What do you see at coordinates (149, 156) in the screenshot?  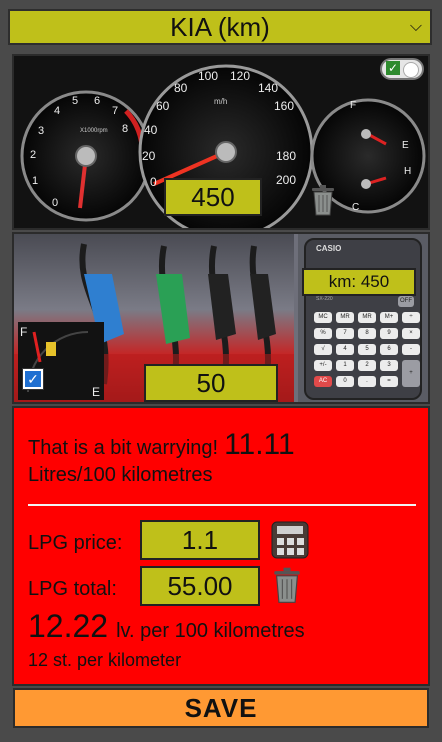 I see `speedo-tick-label: 20` at bounding box center [149, 156].